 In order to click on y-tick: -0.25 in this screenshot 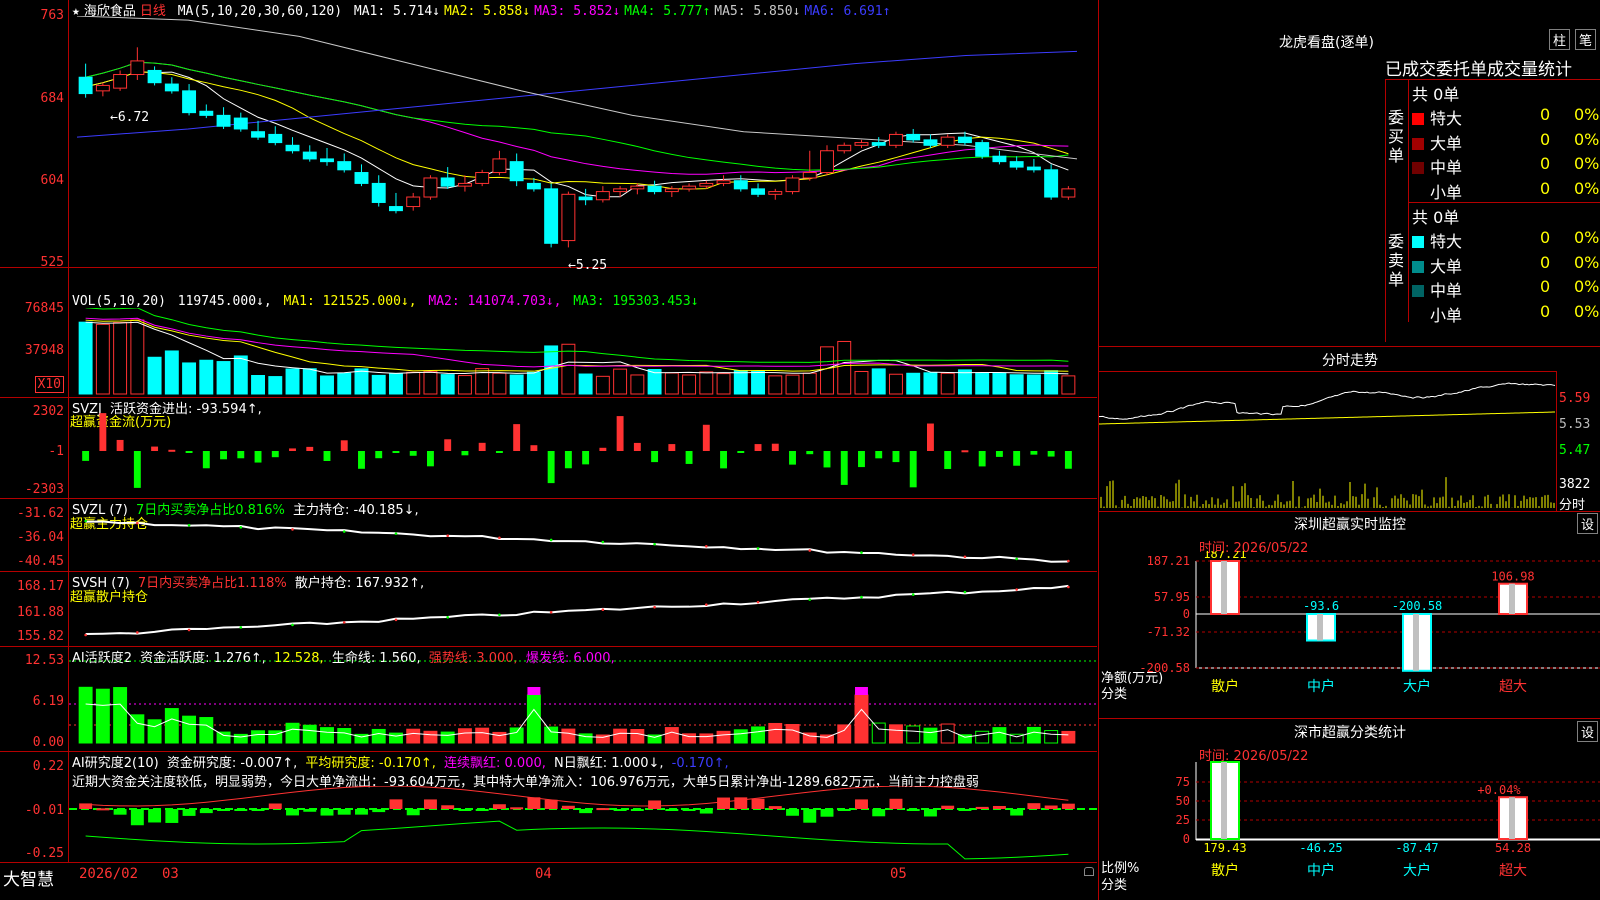, I will do `click(44, 853)`.